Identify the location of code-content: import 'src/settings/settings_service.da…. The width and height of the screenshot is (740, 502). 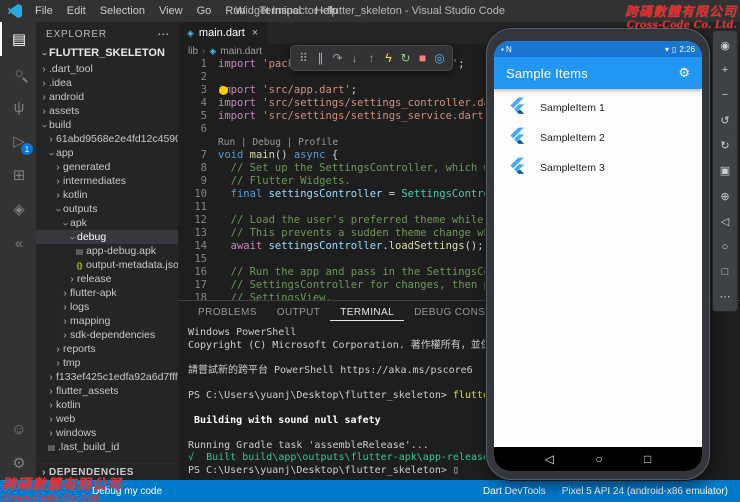
(357, 116).